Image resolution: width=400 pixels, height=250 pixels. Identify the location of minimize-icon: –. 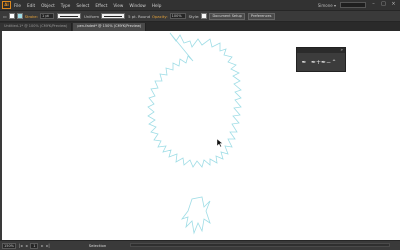
(373, 5).